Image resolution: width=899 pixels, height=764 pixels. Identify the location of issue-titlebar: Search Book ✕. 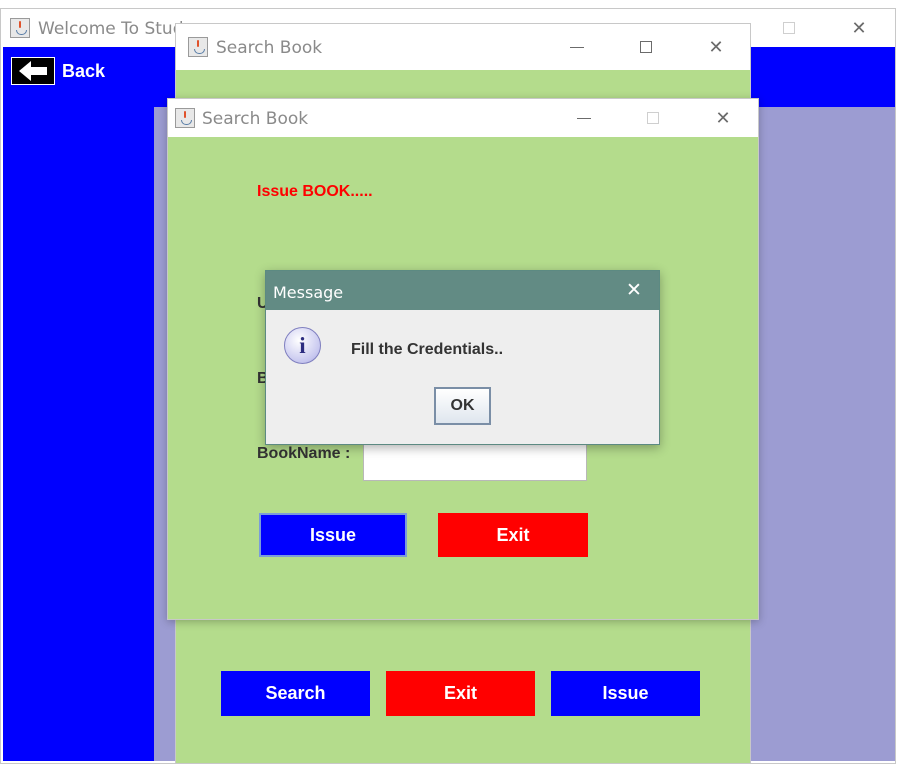
(463, 118).